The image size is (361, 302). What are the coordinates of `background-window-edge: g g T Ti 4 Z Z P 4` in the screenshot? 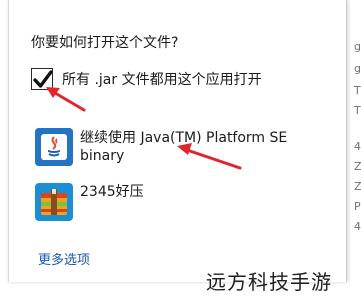 It's located at (353, 151).